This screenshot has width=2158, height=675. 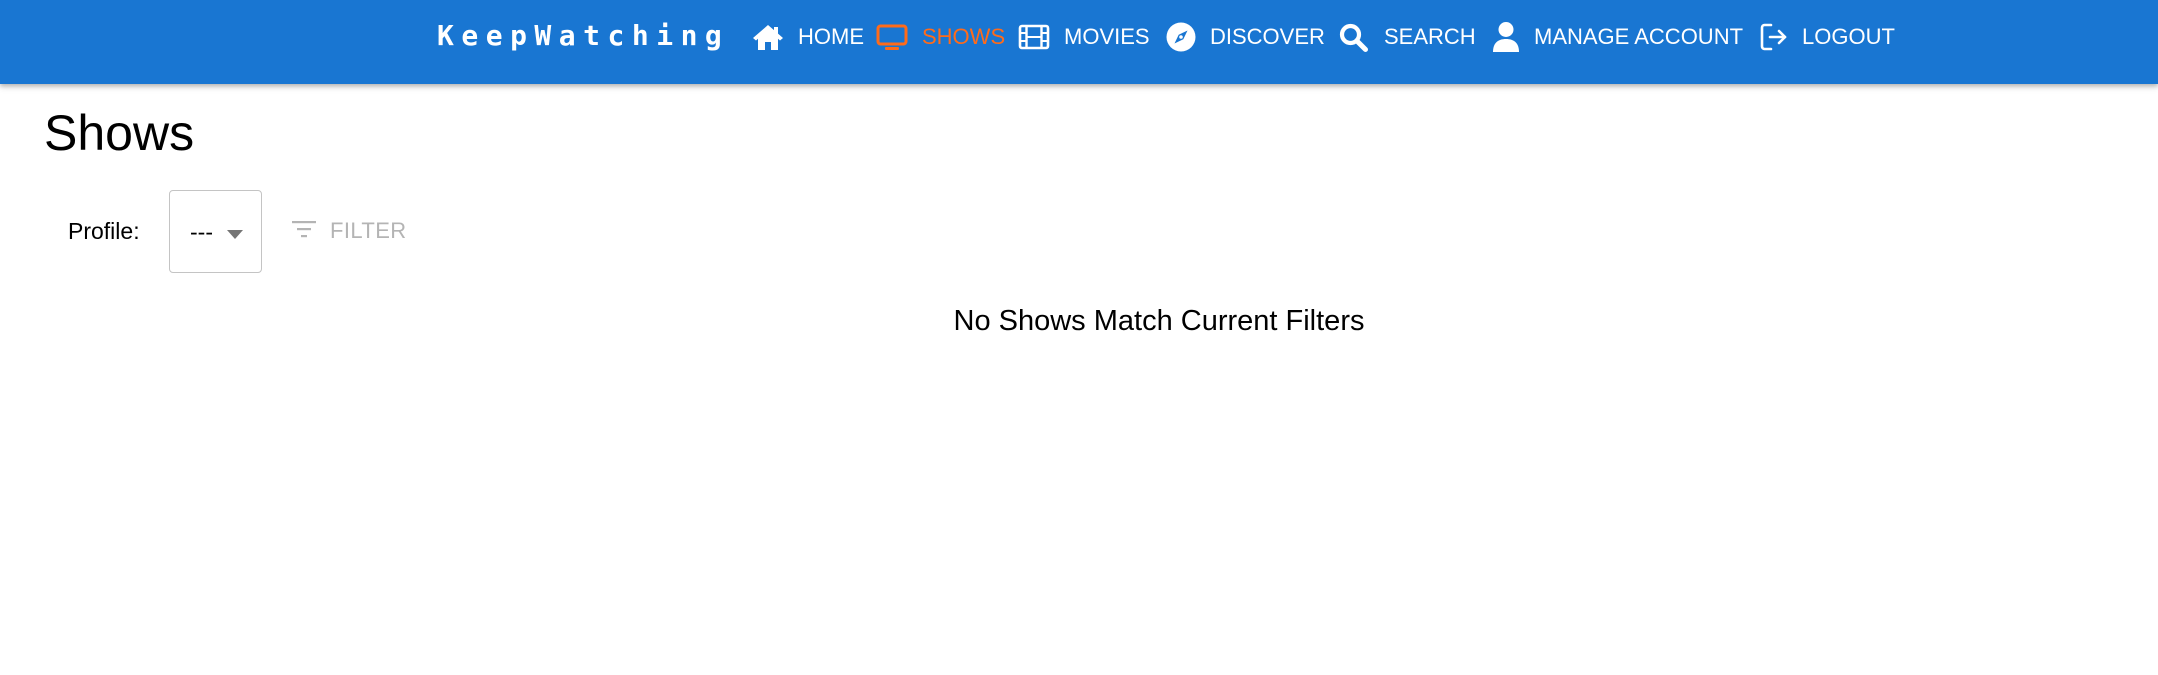 I want to click on tv-icon, so click(x=892, y=37).